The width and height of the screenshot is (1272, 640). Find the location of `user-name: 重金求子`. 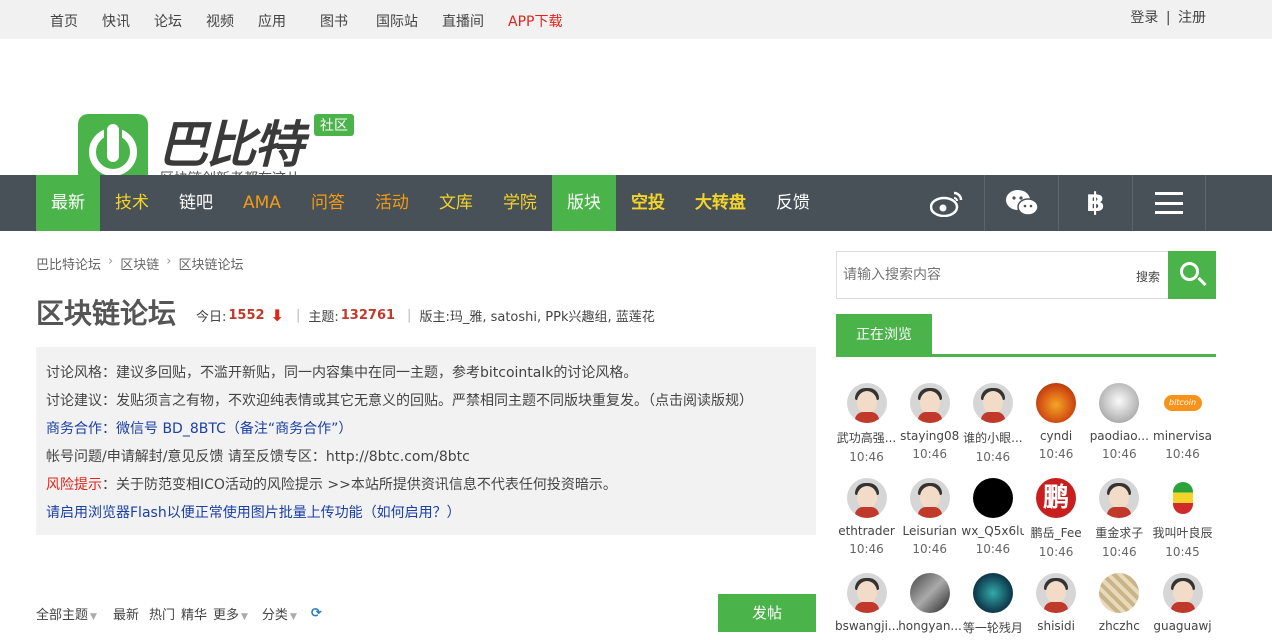

user-name: 重金求子 is located at coordinates (1119, 532).